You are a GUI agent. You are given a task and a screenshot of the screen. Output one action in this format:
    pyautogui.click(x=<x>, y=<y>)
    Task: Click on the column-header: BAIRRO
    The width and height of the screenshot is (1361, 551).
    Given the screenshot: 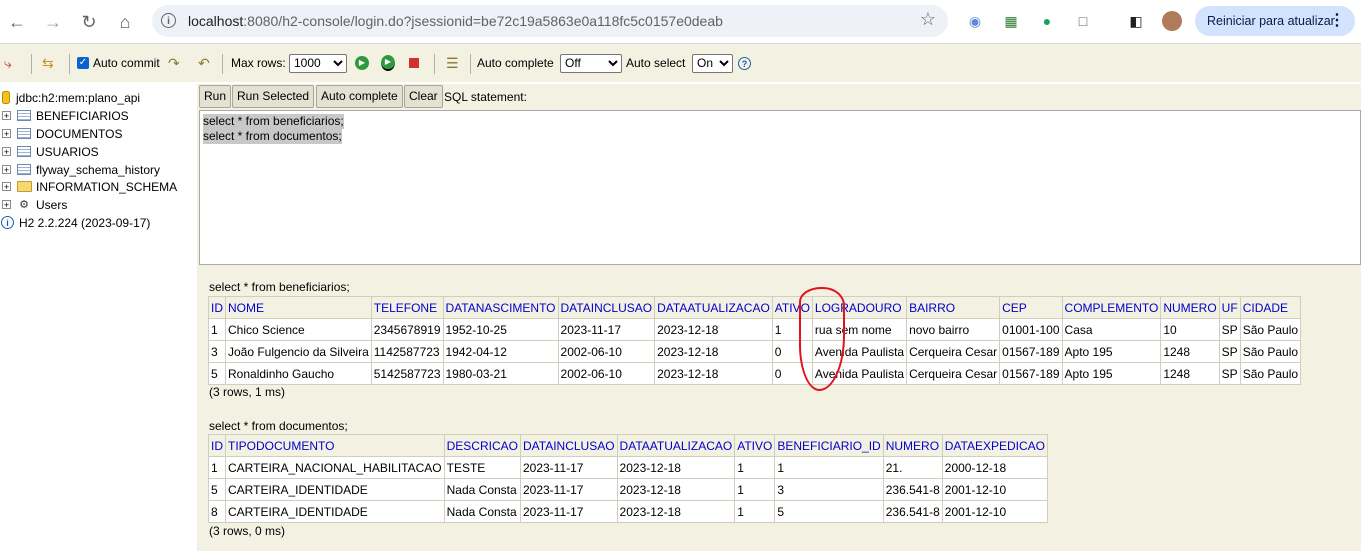 What is the action you would take?
    pyautogui.click(x=953, y=307)
    